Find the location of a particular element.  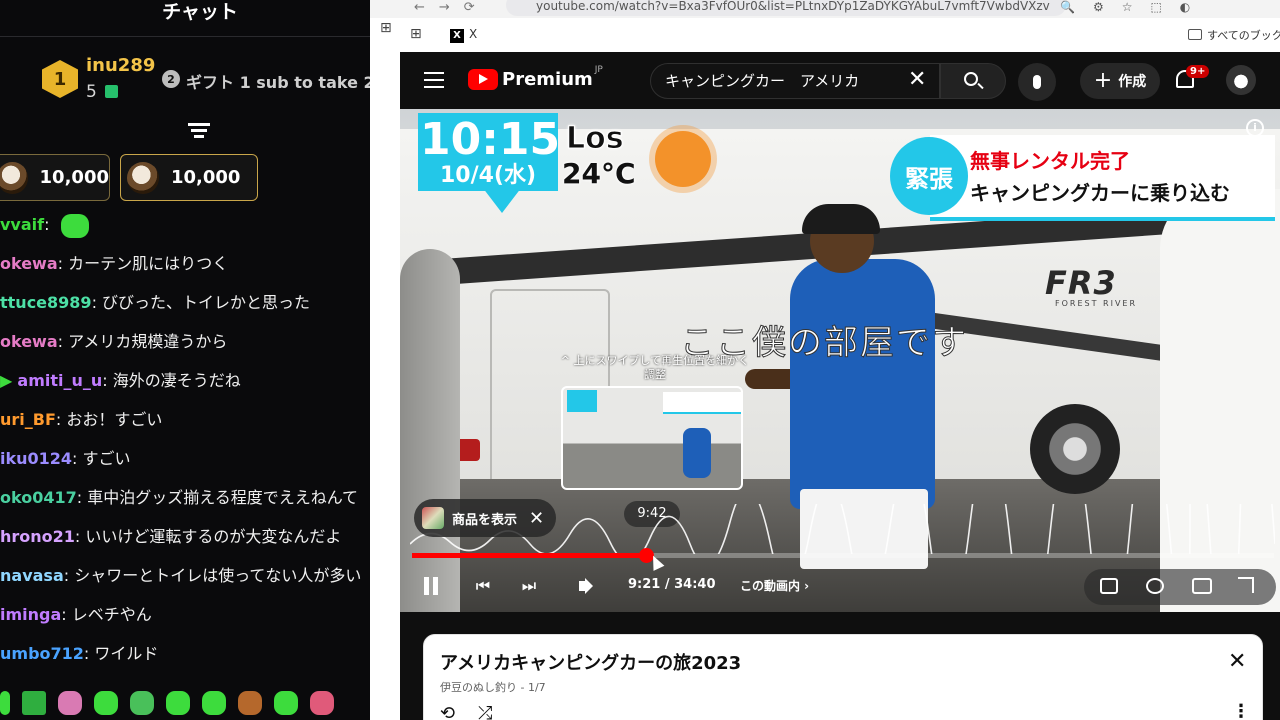

bookmark-x: XX is located at coordinates (463, 35).